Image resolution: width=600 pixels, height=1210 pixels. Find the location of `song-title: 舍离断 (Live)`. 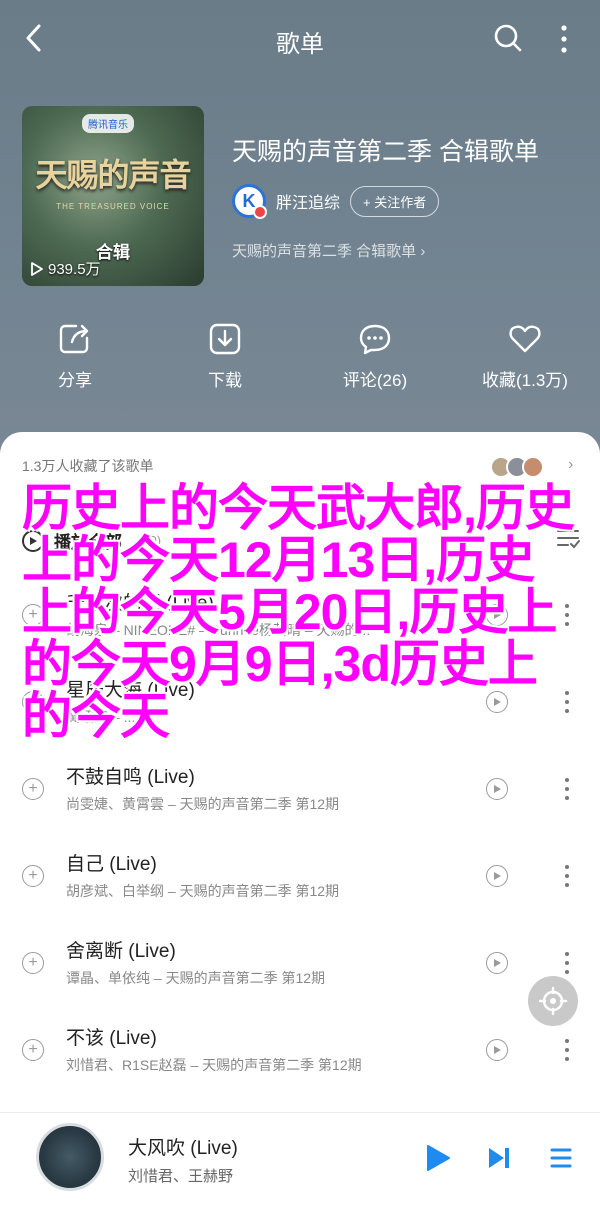

song-title: 舍离断 (Live) is located at coordinates (121, 951).